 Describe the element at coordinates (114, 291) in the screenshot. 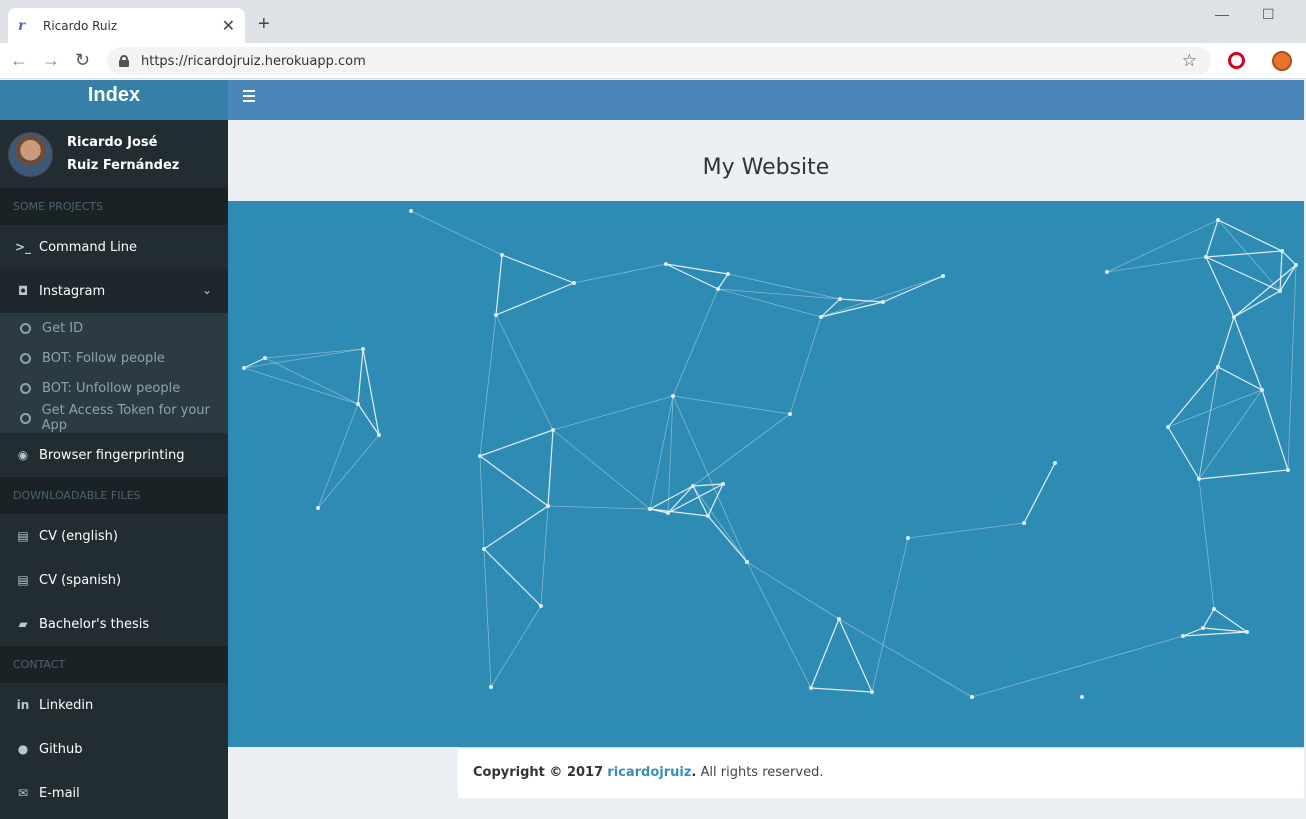

I see `sidebar-item-instagram: ◘ Instagram ⌄` at that location.